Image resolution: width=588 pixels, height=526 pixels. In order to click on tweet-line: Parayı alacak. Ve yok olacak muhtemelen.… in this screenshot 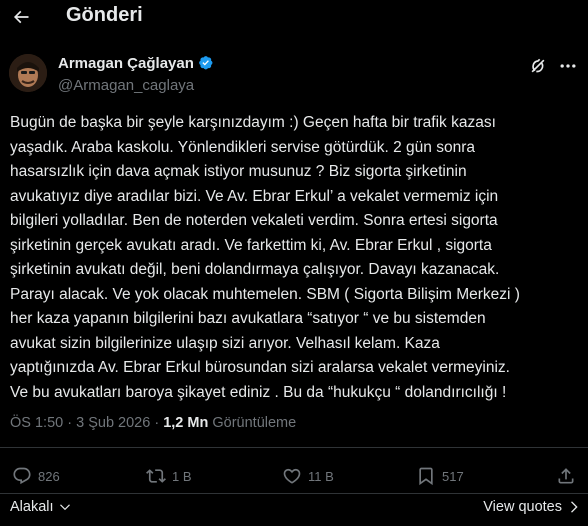, I will do `click(265, 294)`.